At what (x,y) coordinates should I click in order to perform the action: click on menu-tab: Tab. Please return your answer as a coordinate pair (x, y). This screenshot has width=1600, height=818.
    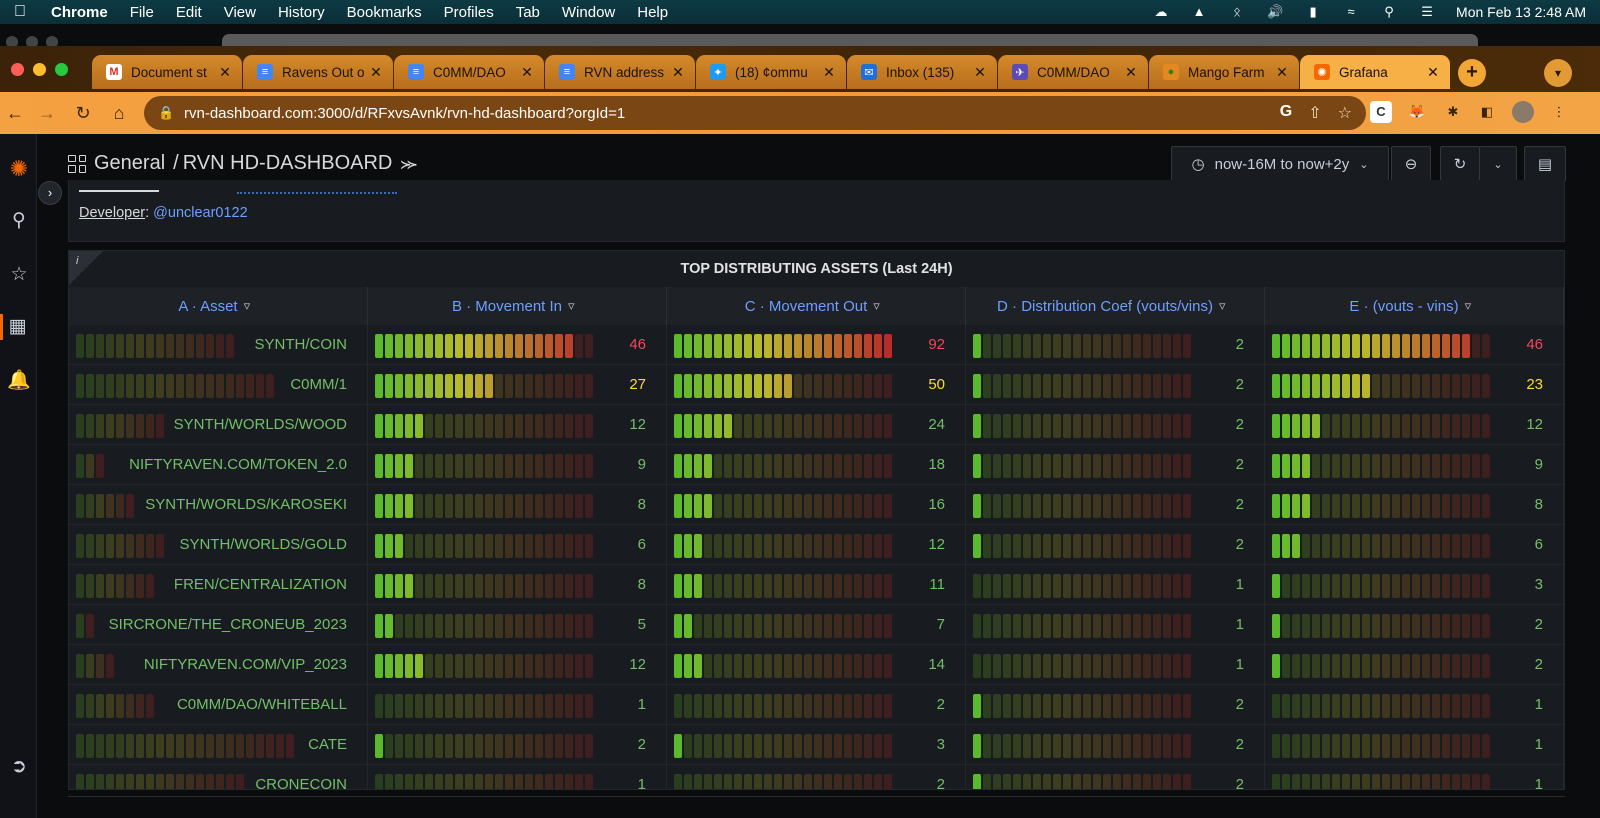
    Looking at the image, I should click on (528, 12).